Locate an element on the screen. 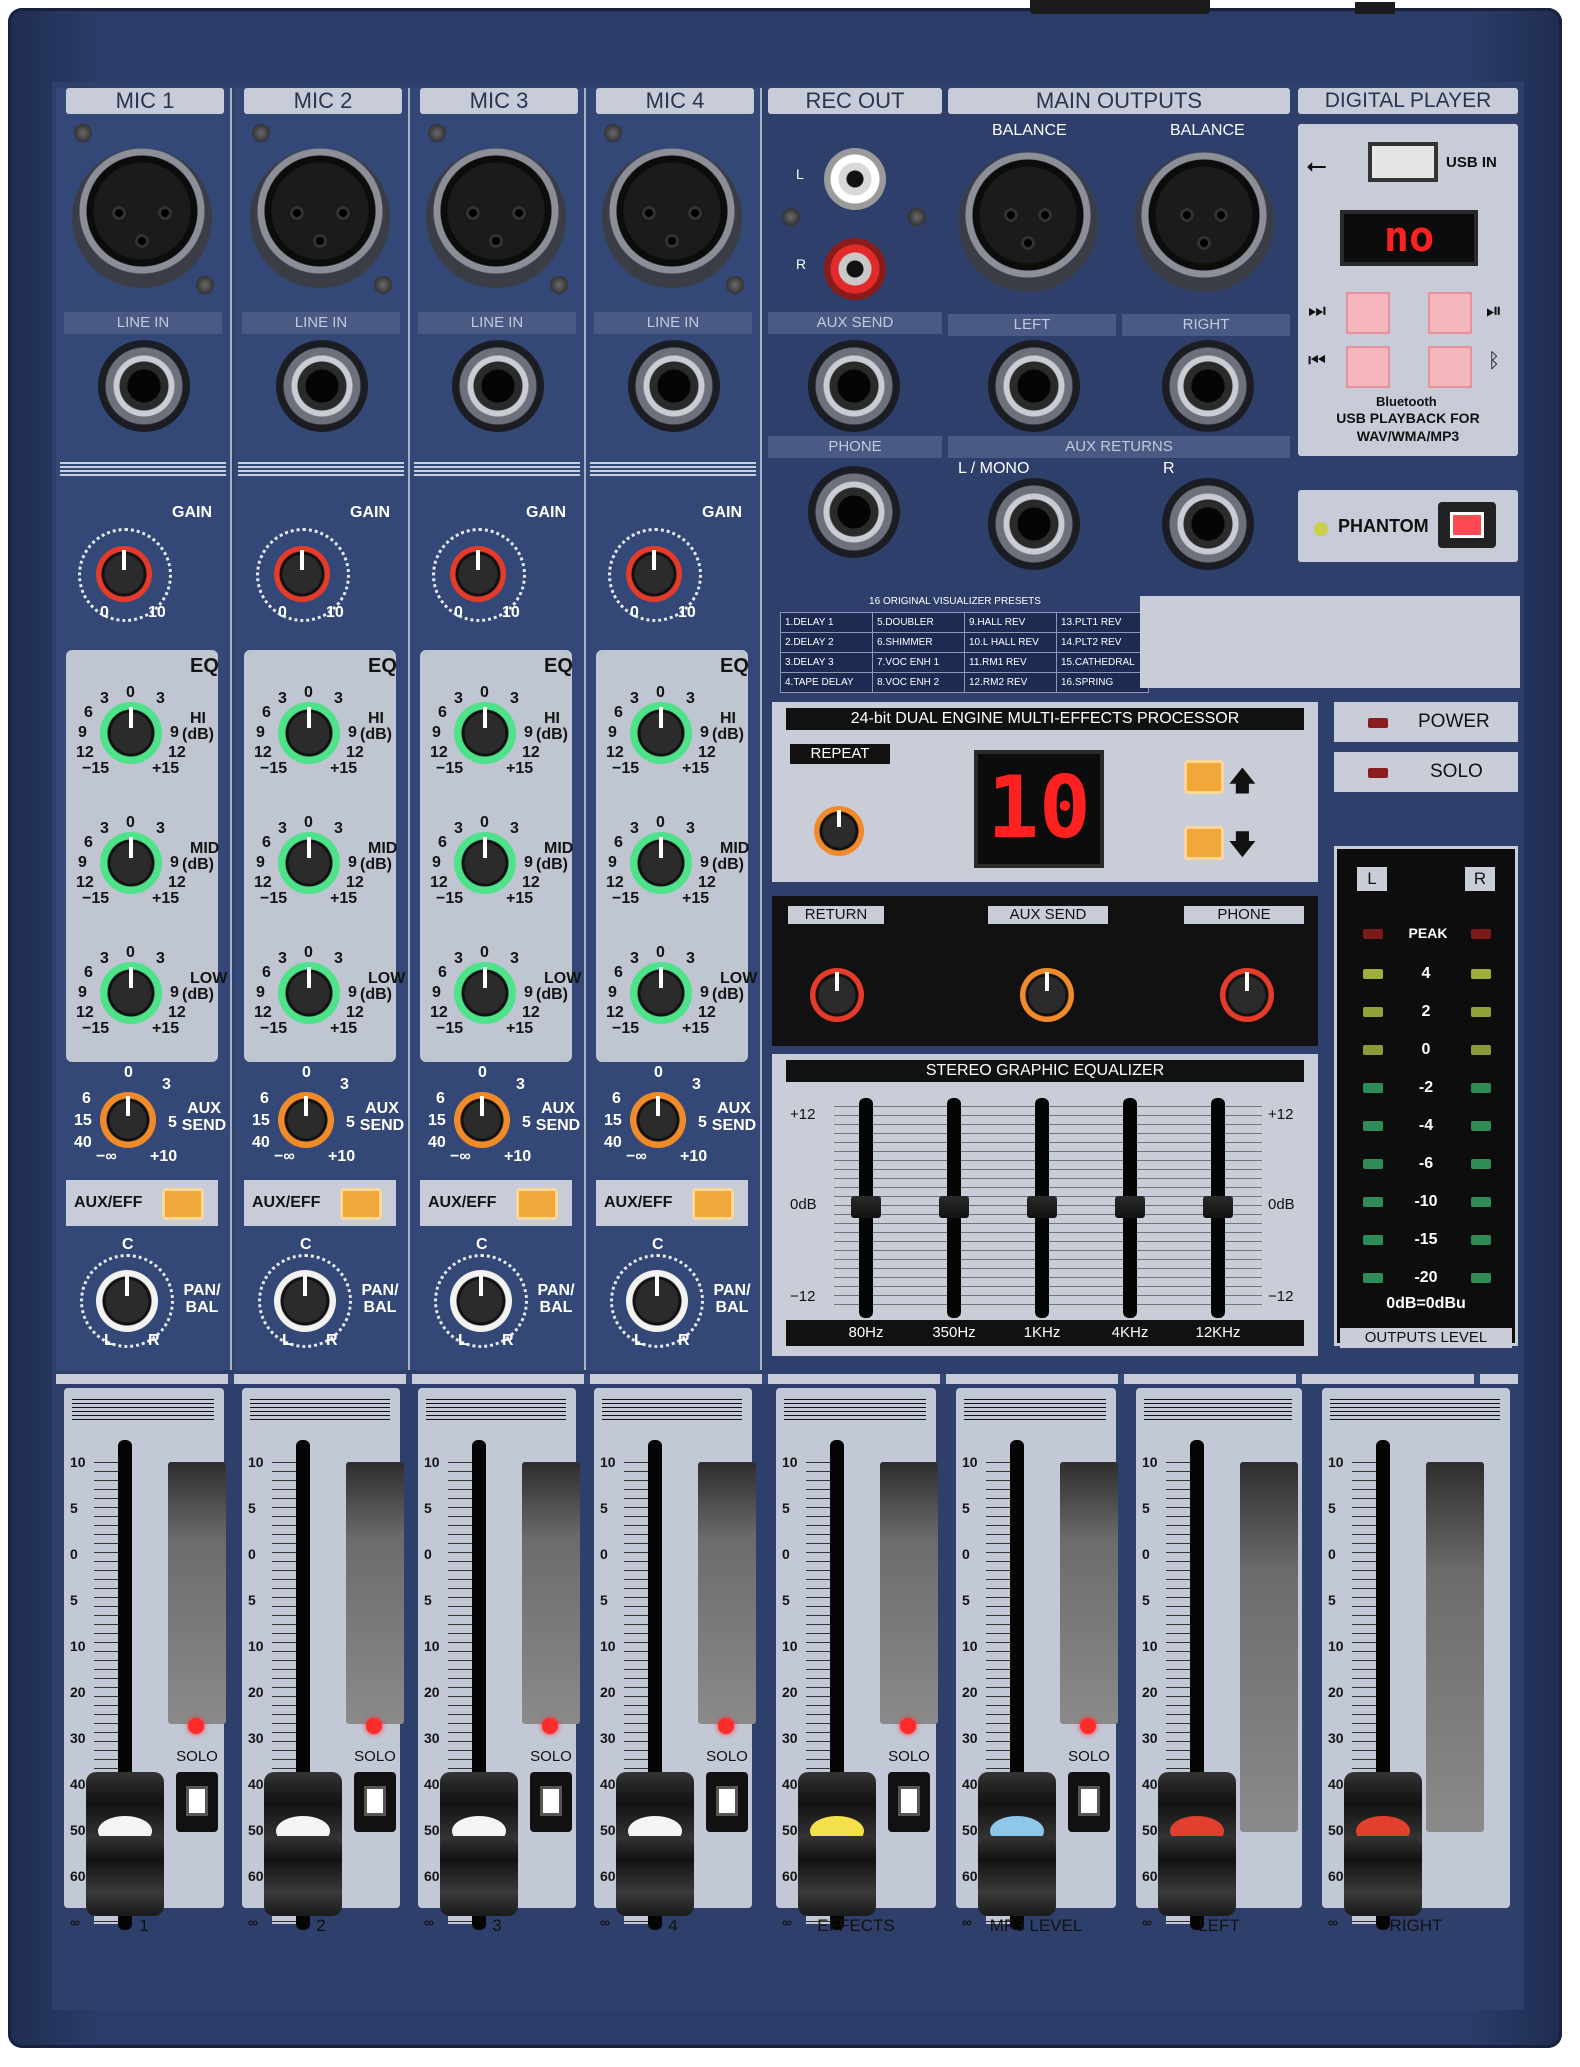 The height and width of the screenshot is (2067, 1580). usb-port is located at coordinates (1403, 162).